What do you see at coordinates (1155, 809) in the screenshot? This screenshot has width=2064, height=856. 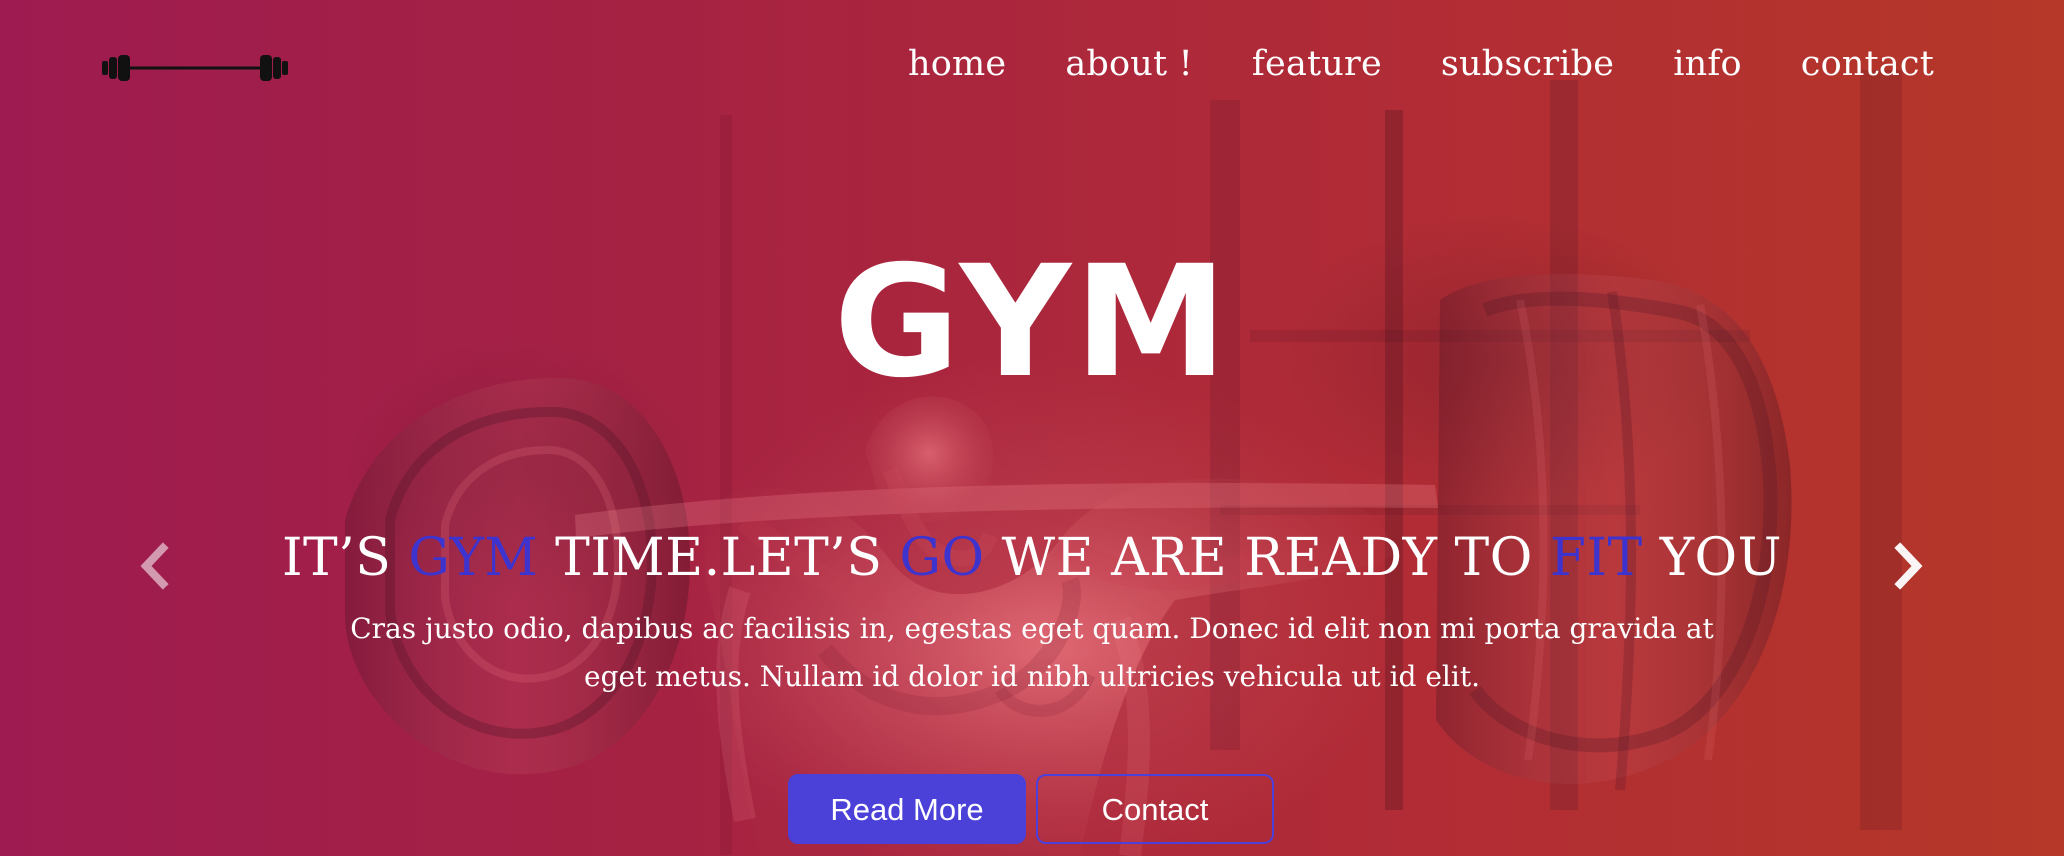 I see `contact-button: Contact` at bounding box center [1155, 809].